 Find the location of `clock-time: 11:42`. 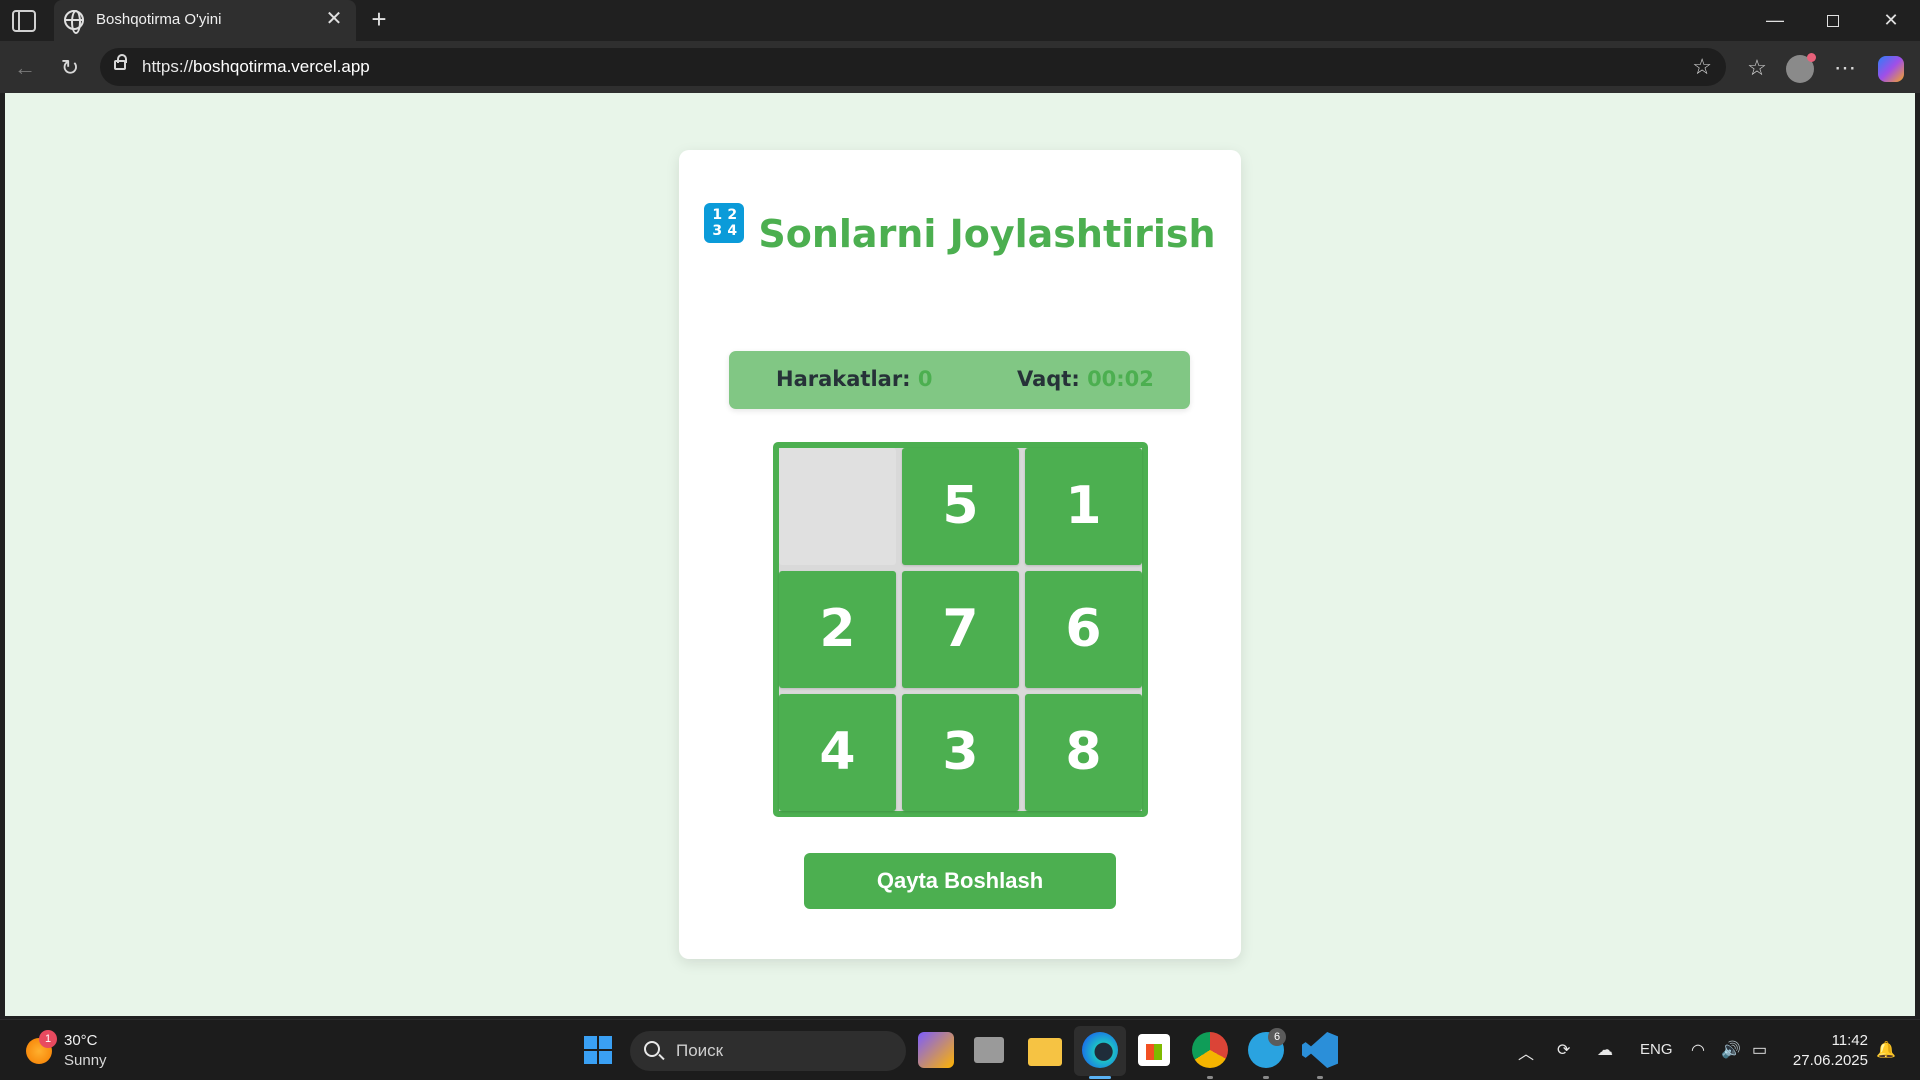

clock-time: 11:42 is located at coordinates (1849, 1040).